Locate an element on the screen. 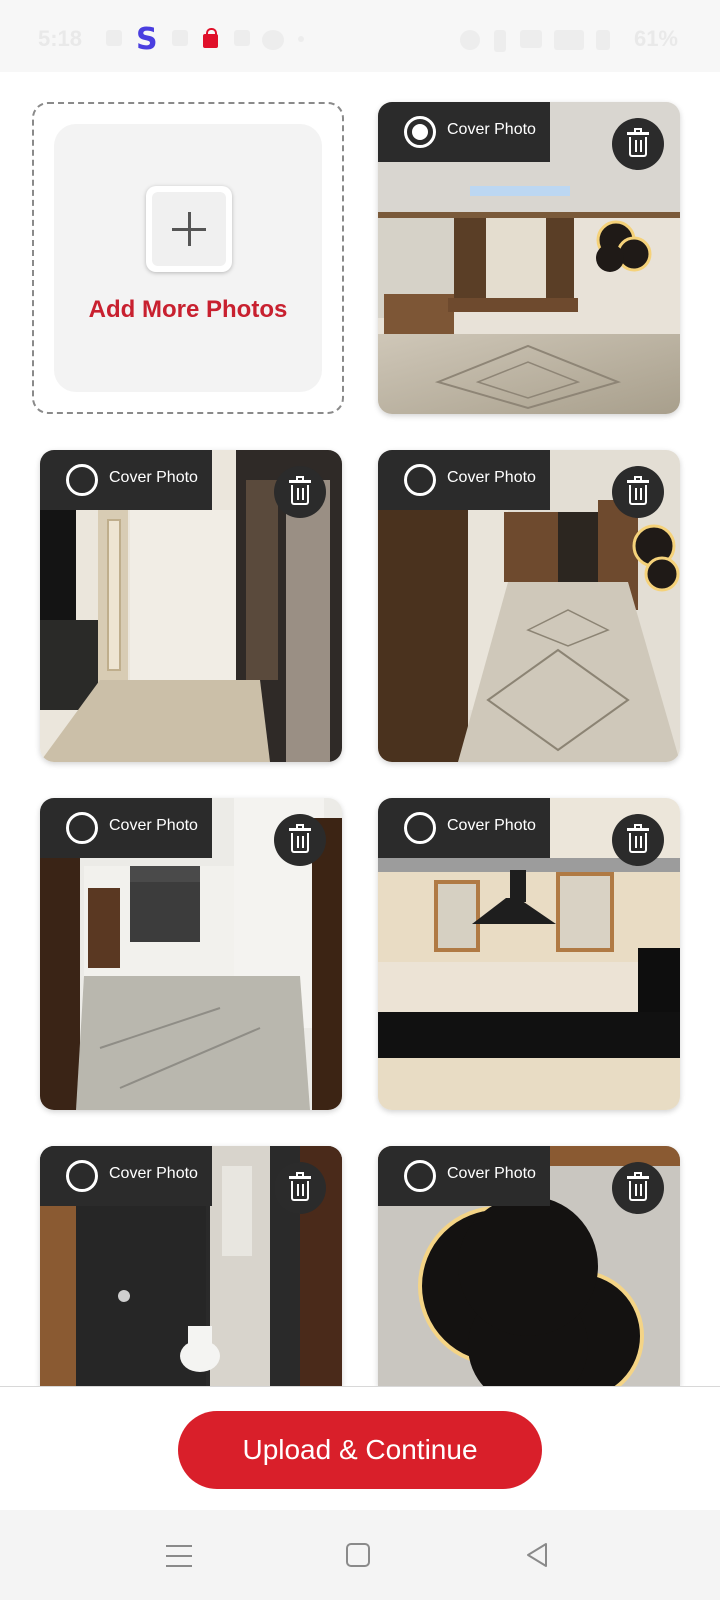 The width and height of the screenshot is (720, 1600). alarm-icon is located at coordinates (470, 40).